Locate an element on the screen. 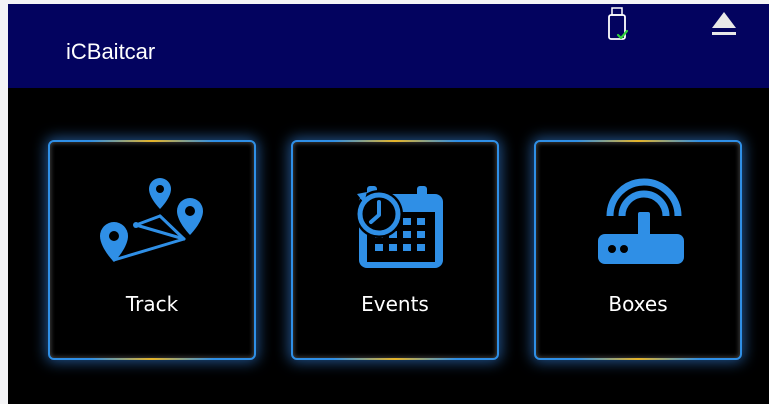  calendar-history-icon is located at coordinates (399, 227).